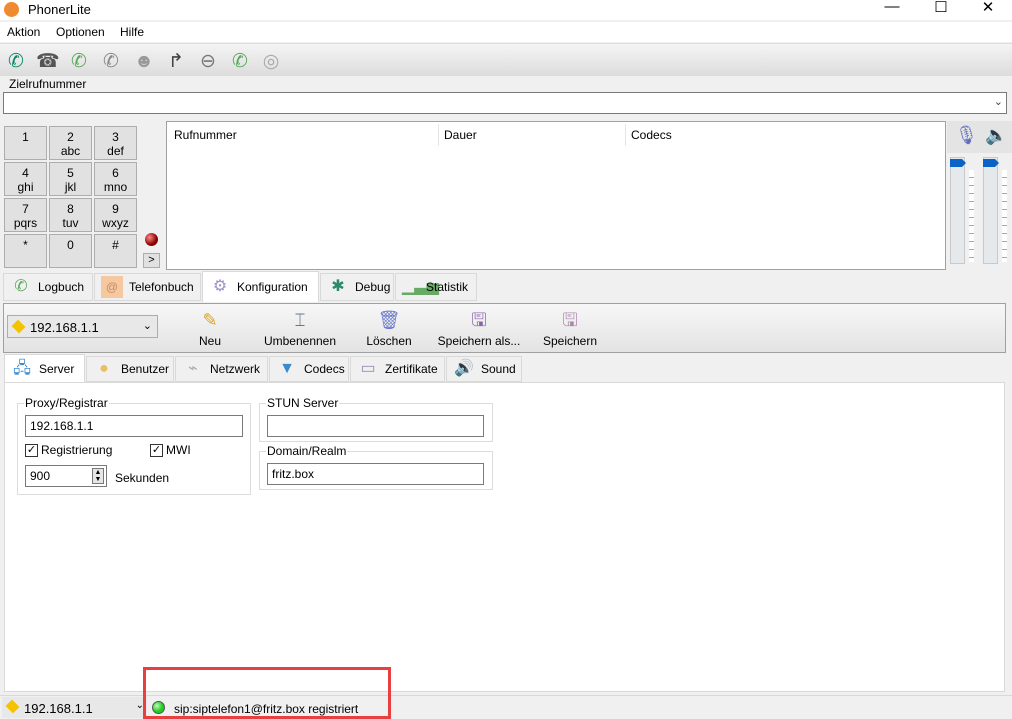  What do you see at coordinates (996, 135) in the screenshot?
I see `speaker-muted-icon: 🔈` at bounding box center [996, 135].